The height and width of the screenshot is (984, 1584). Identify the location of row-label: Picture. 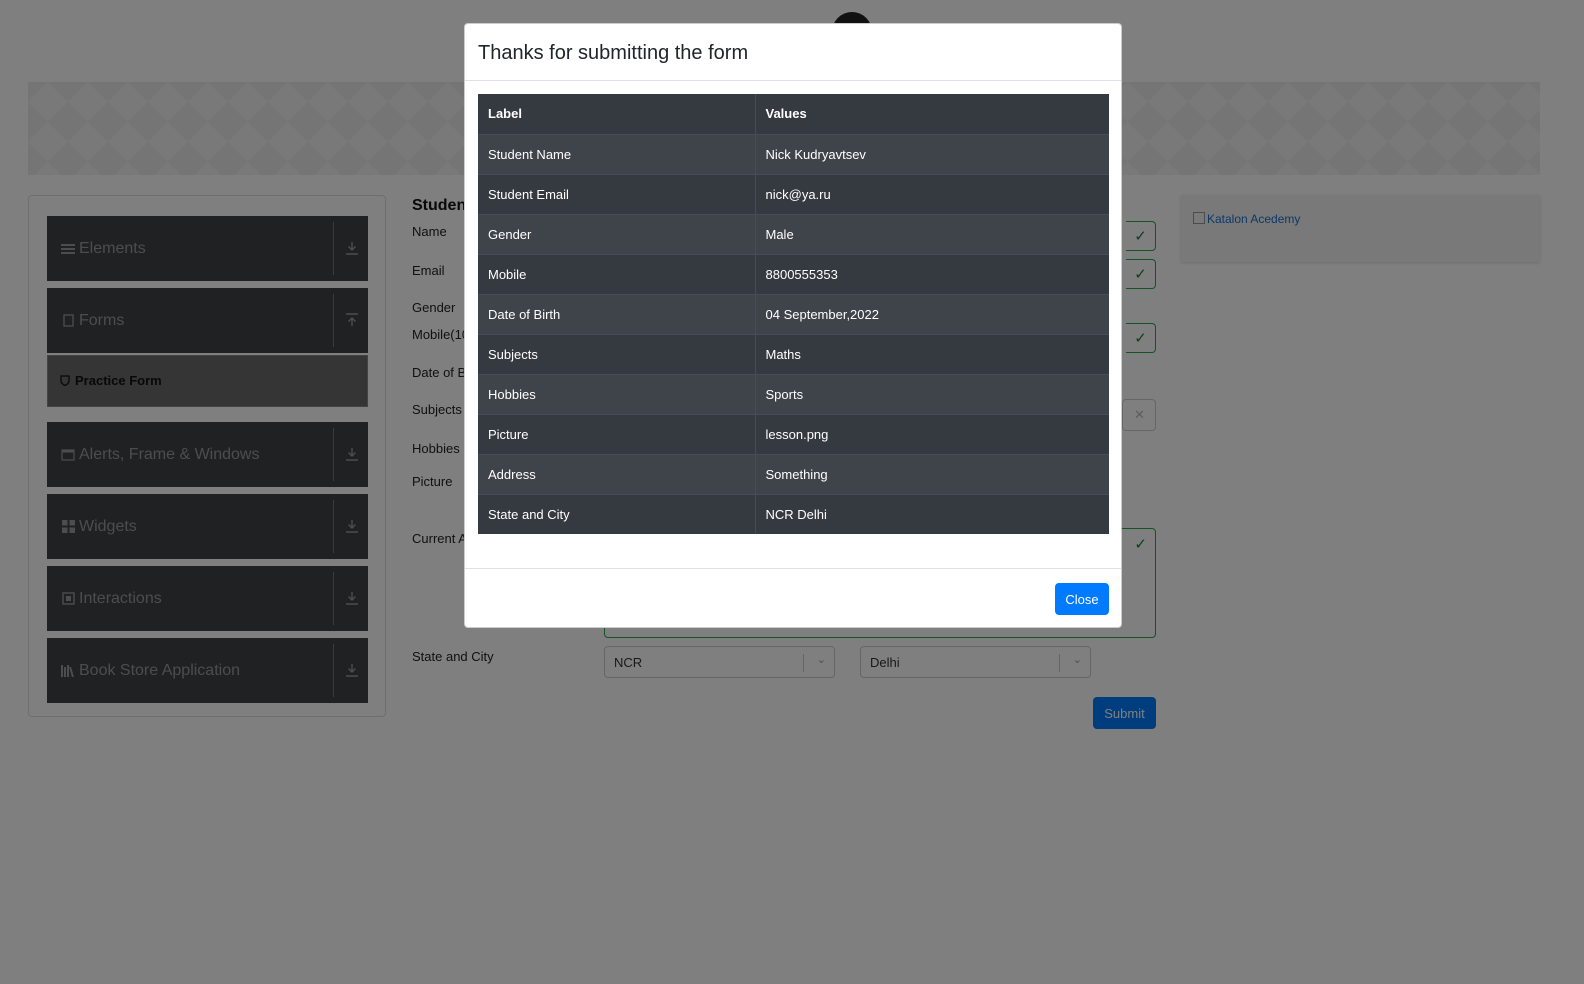
(617, 433).